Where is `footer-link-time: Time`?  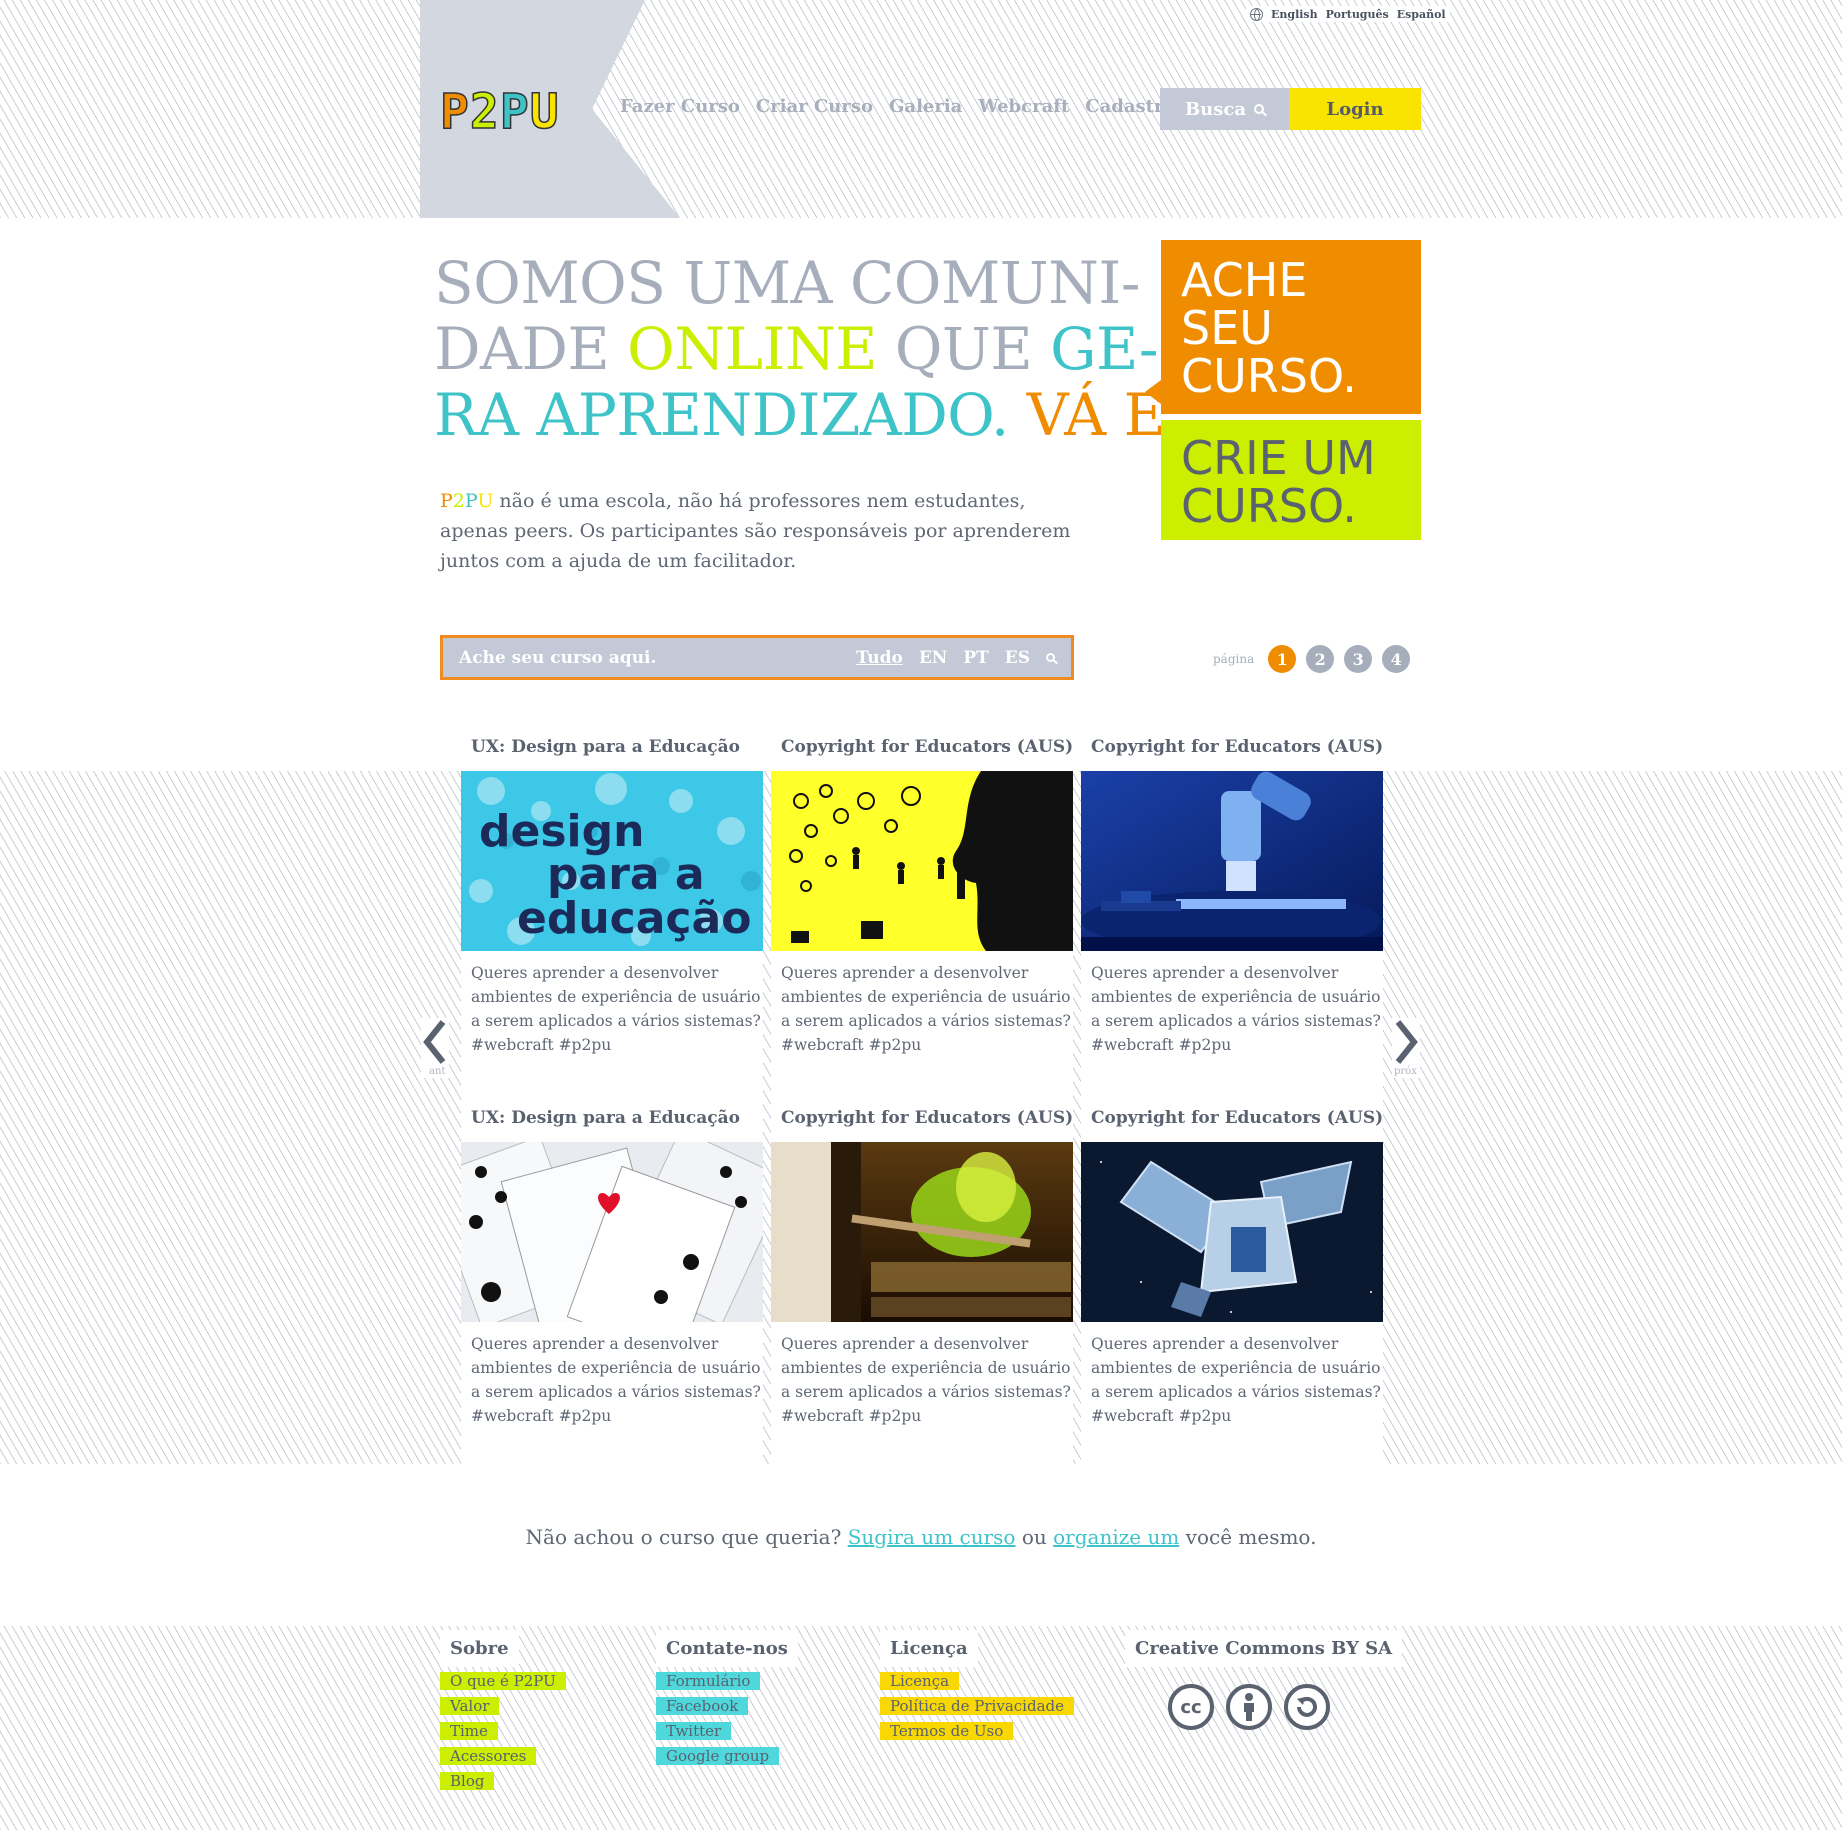 footer-link-time: Time is located at coordinates (469, 1731).